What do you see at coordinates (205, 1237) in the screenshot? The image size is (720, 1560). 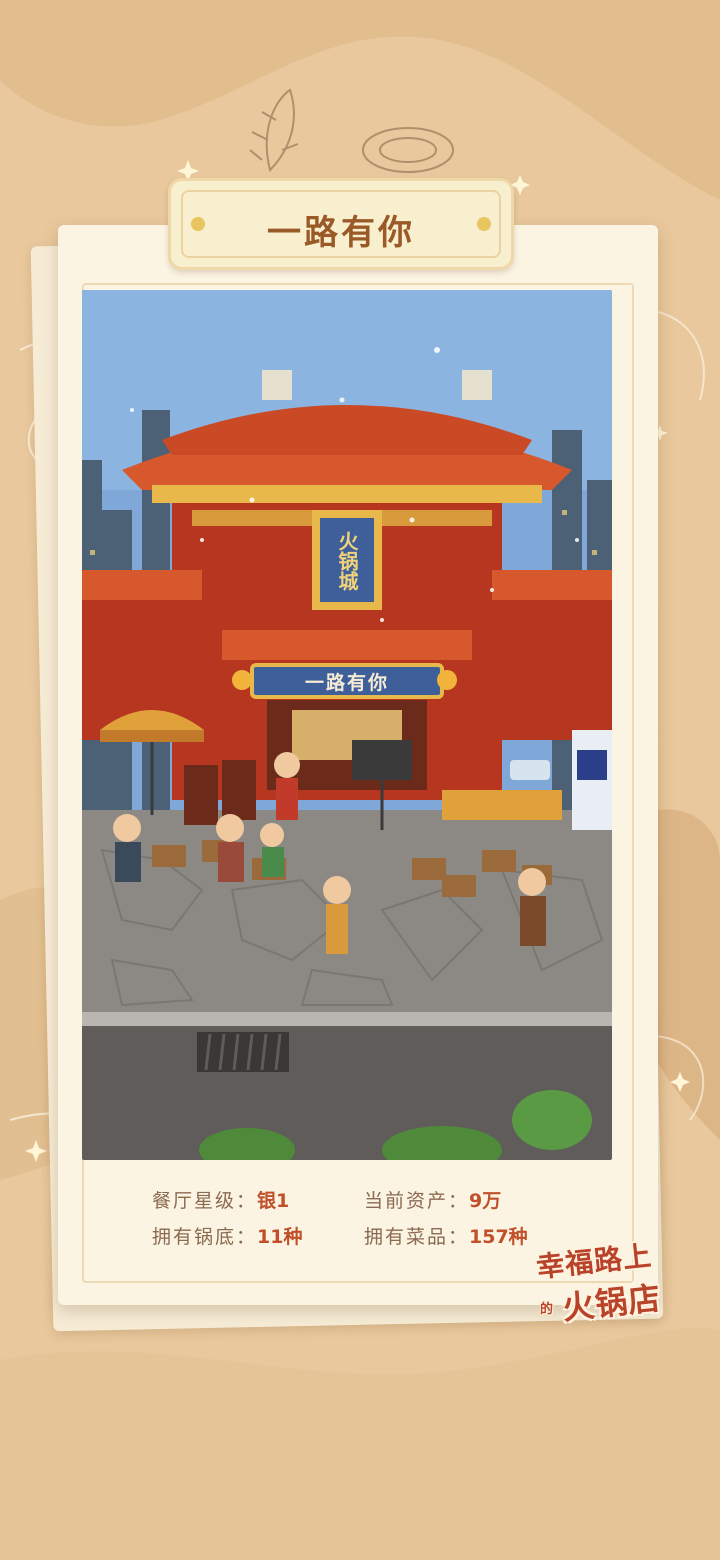 I see `stat-label: 拥有锅底：` at bounding box center [205, 1237].